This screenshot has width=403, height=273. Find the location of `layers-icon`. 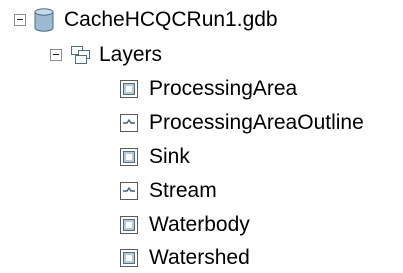

layers-icon is located at coordinates (80, 55).